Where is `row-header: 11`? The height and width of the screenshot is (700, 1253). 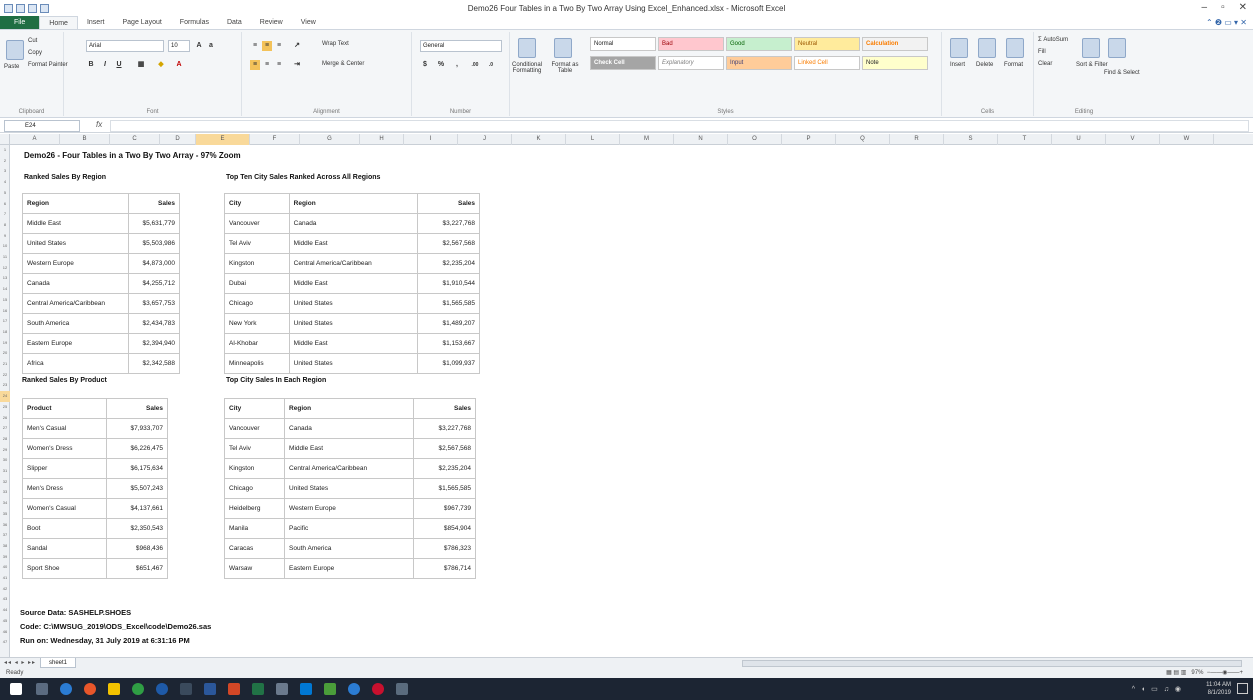
row-header: 11 is located at coordinates (5, 257).